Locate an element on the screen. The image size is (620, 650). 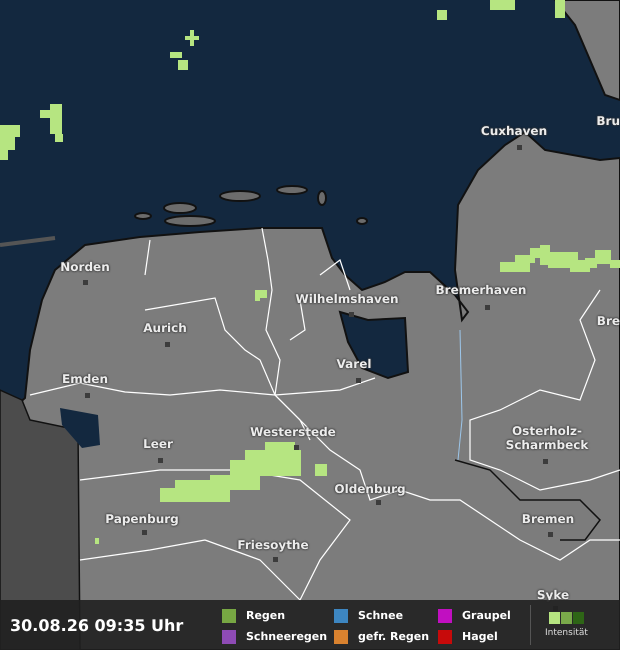
intensity-label: Intensität is located at coordinates (566, 633).